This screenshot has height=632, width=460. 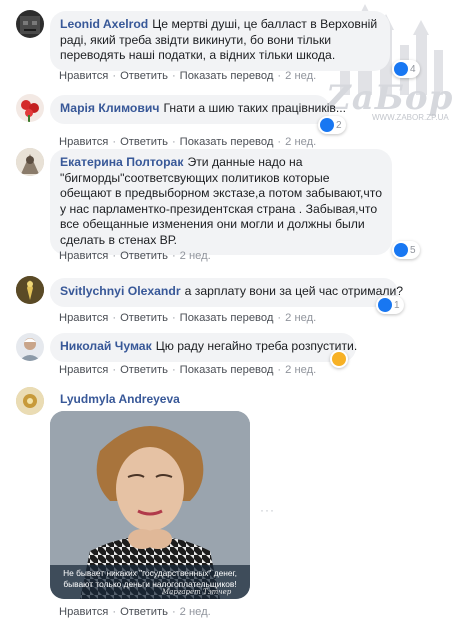 I want to click on haha-icon, so click(x=339, y=359).